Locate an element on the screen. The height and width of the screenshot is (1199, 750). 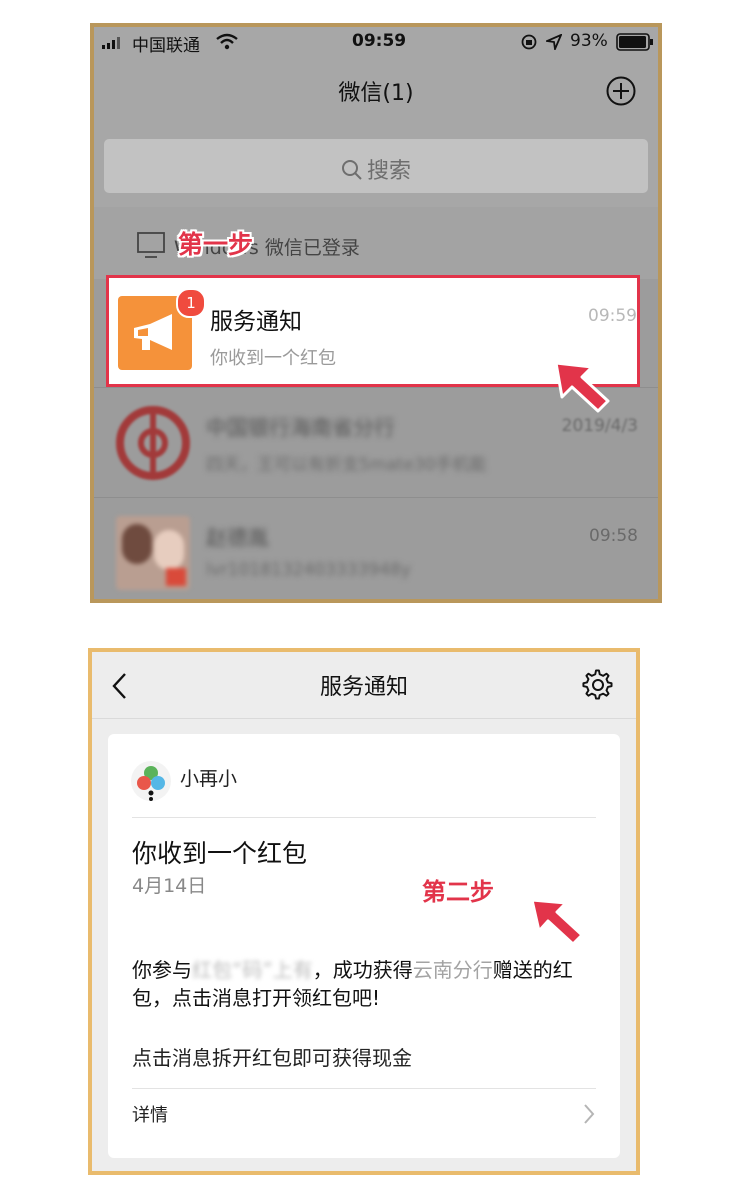
body-blurred-activity: 红包“码”上有 is located at coordinates (252, 970).